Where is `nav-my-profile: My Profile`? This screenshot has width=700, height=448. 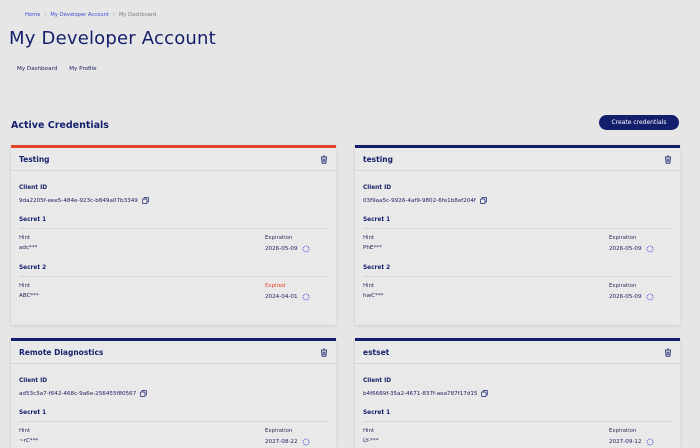
nav-my-profile: My Profile is located at coordinates (82, 69).